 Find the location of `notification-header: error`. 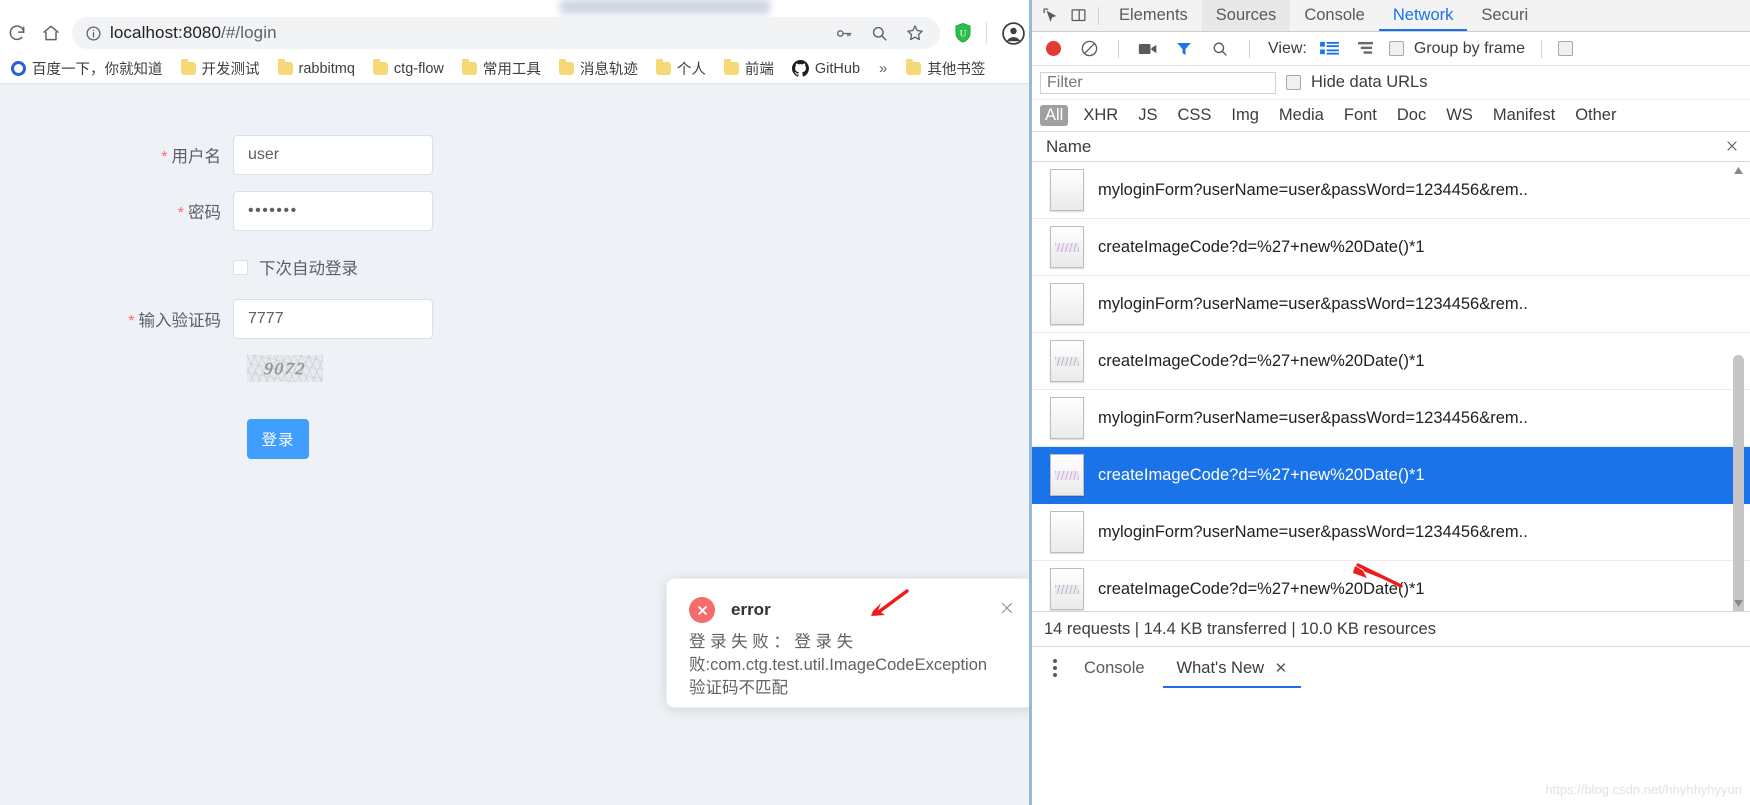

notification-header: error is located at coordinates (850, 610).